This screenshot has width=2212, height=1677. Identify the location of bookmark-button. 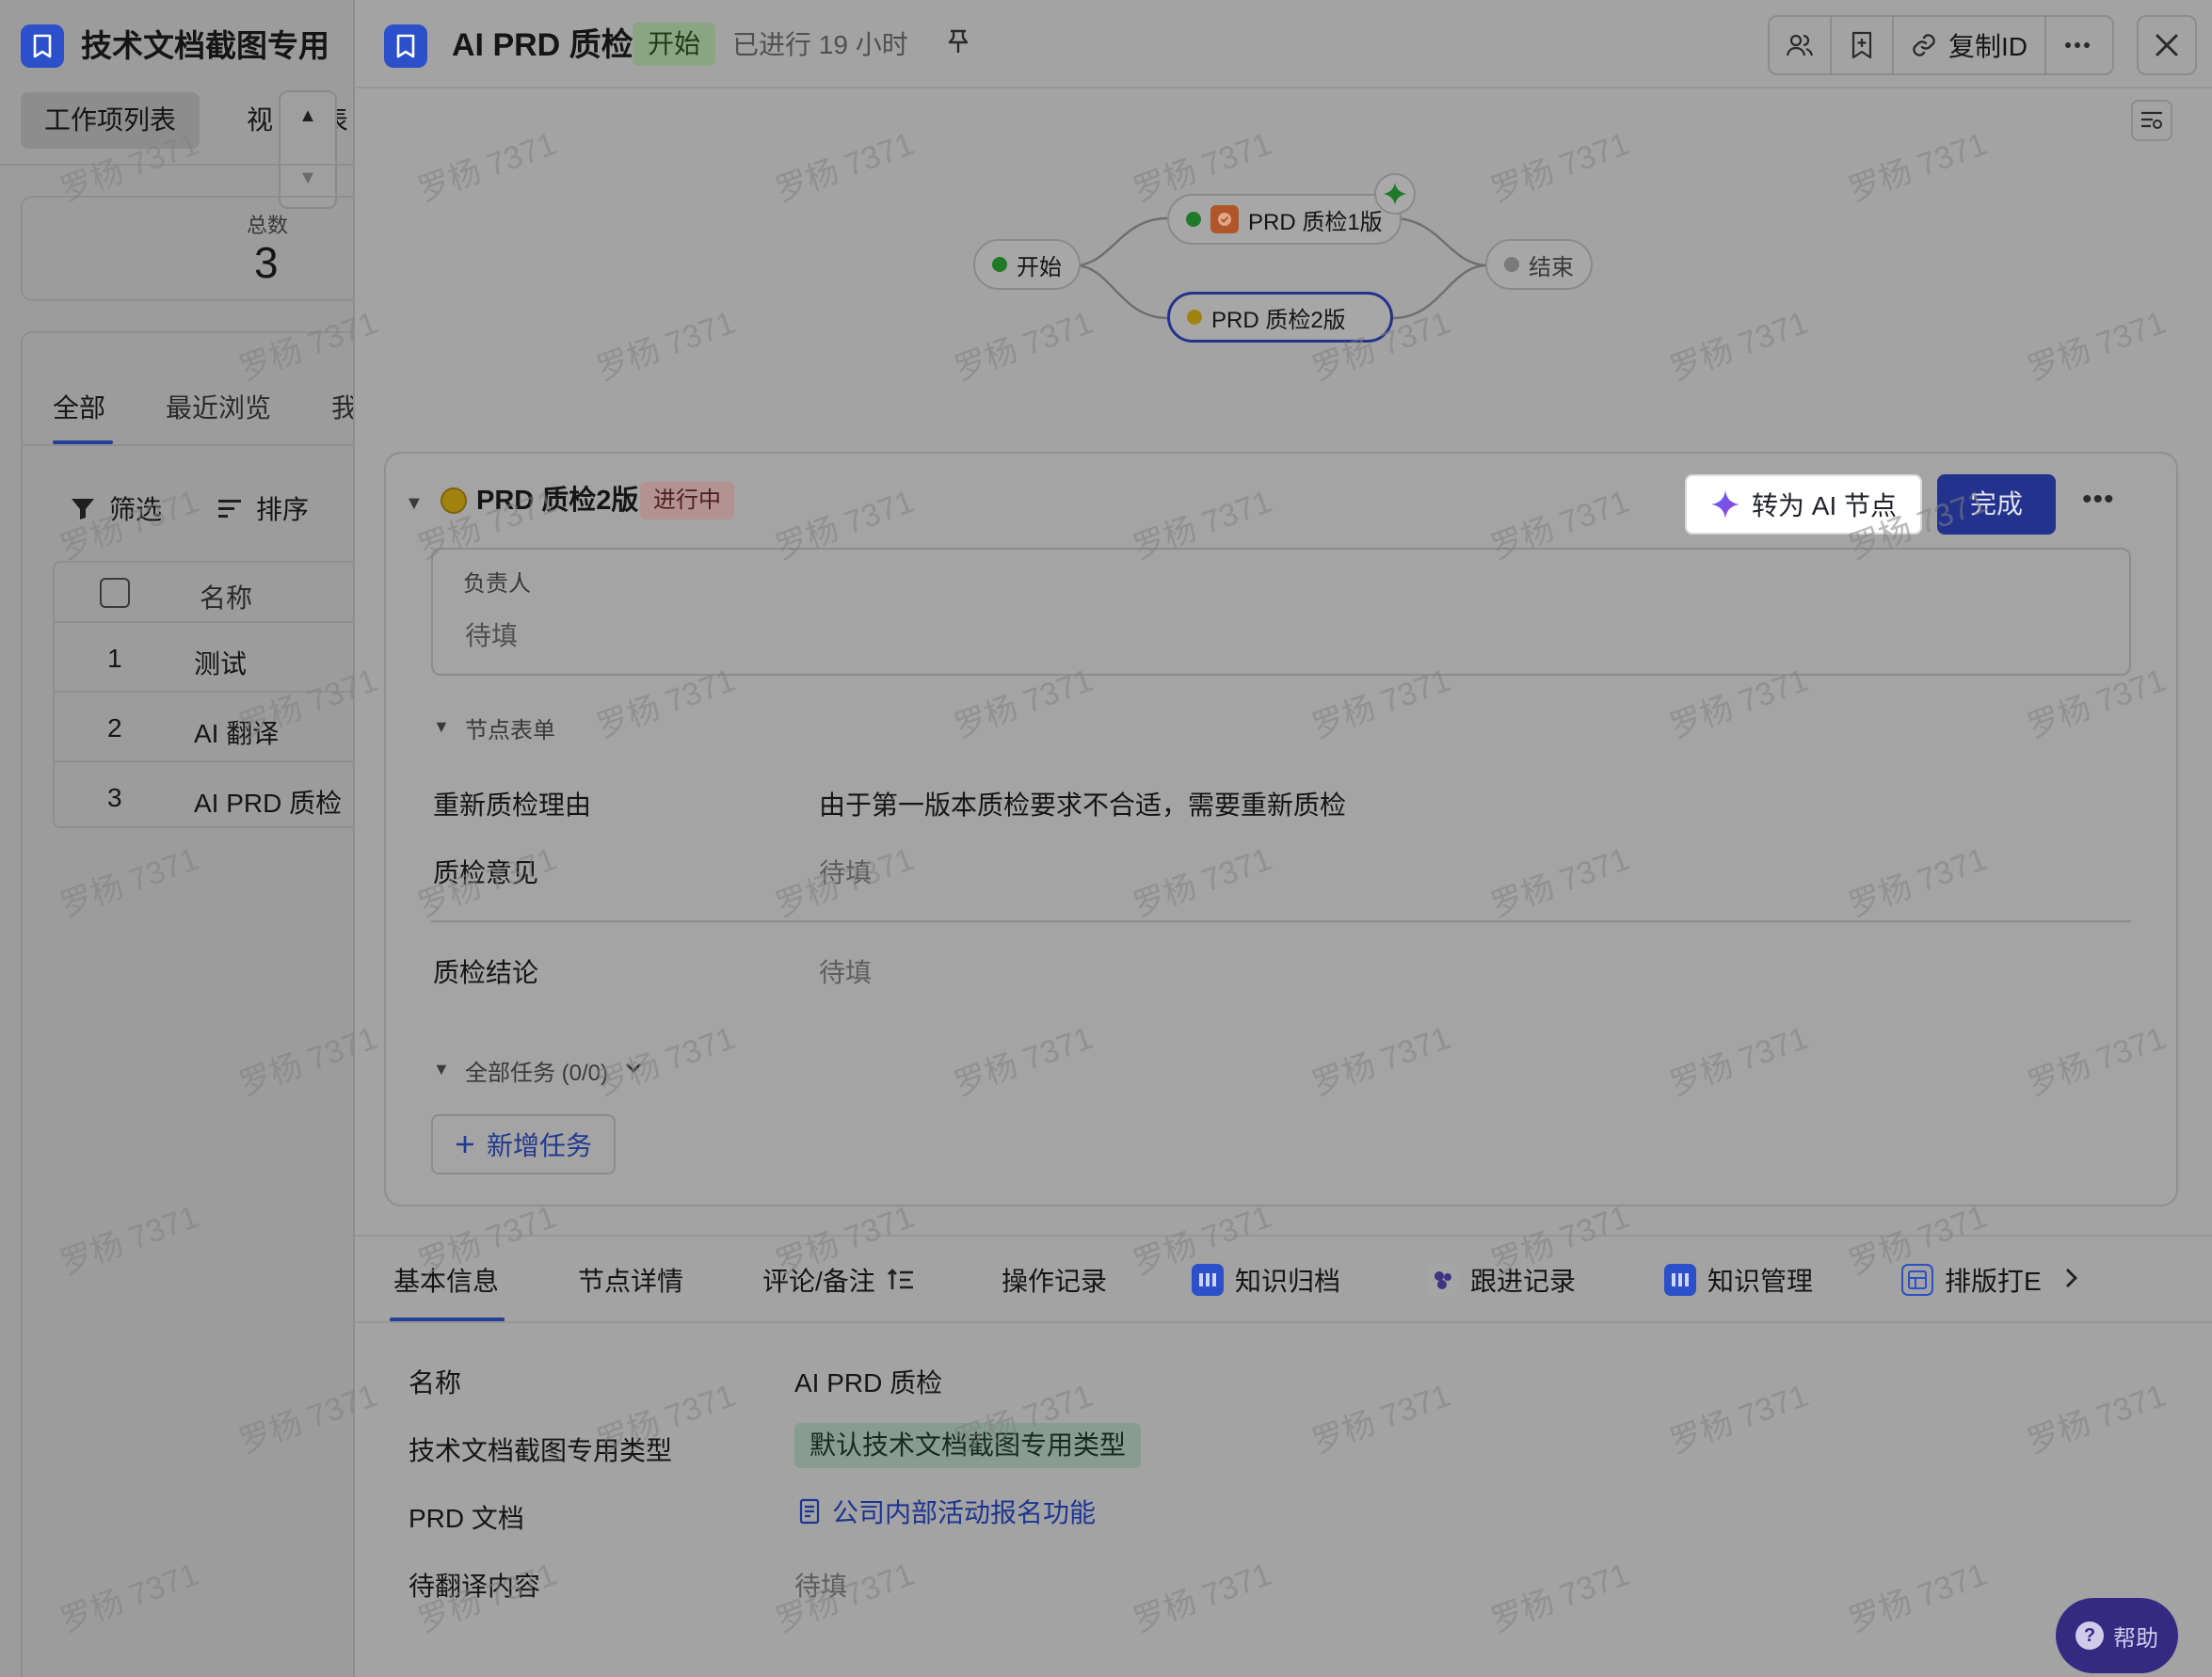
(1863, 45).